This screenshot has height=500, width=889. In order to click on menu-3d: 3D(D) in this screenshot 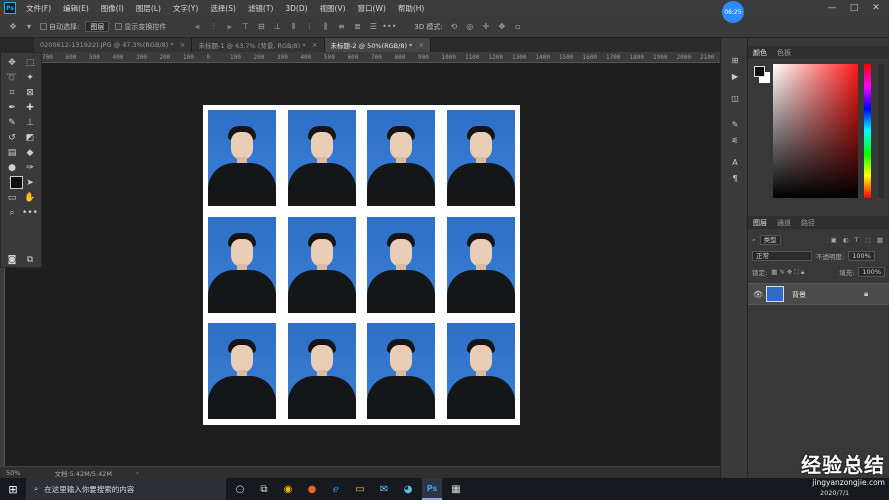, I will do `click(296, 8)`.